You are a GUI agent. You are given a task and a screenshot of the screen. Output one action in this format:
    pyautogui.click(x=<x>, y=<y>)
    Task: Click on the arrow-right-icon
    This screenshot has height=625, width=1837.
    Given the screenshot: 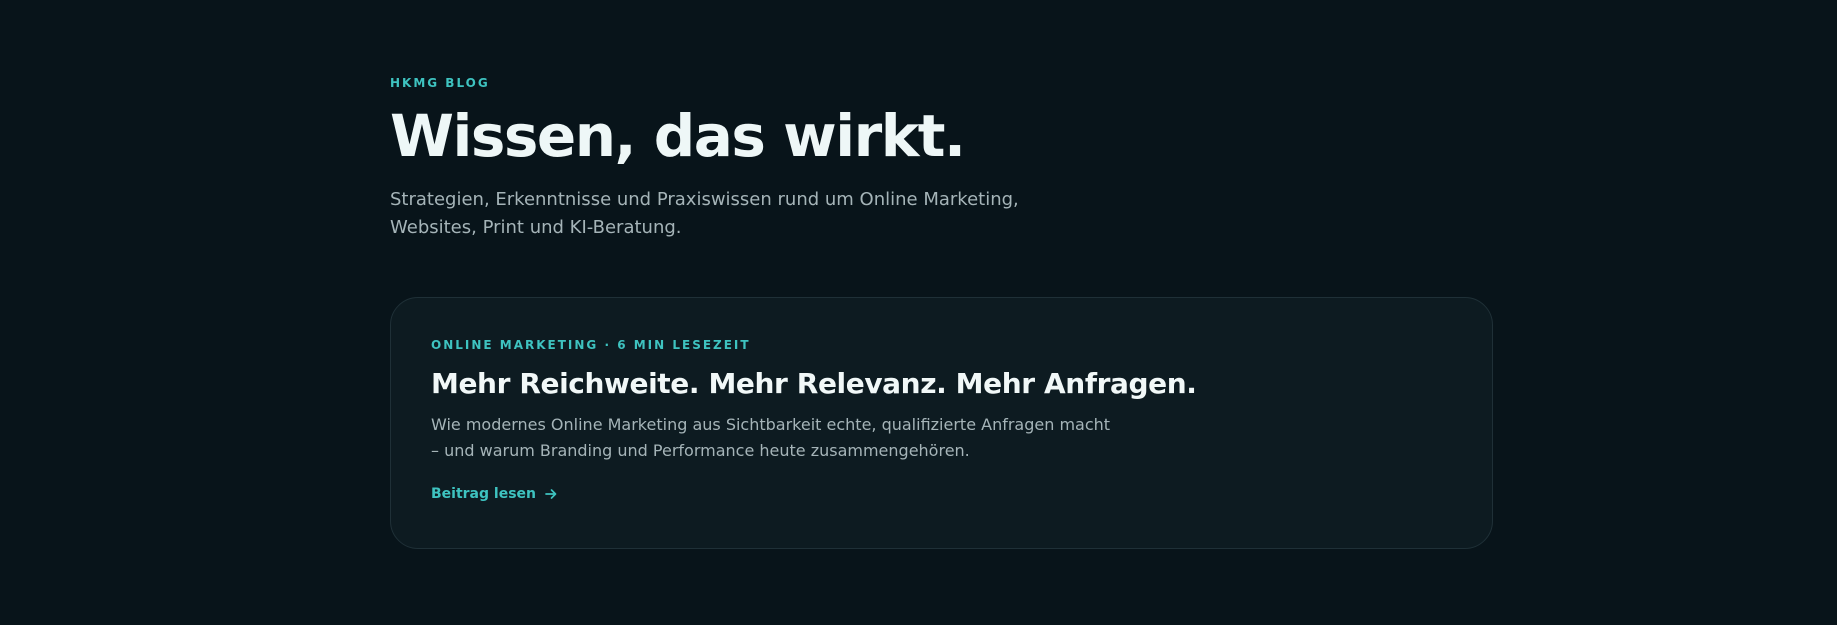 What is the action you would take?
    pyautogui.click(x=551, y=494)
    